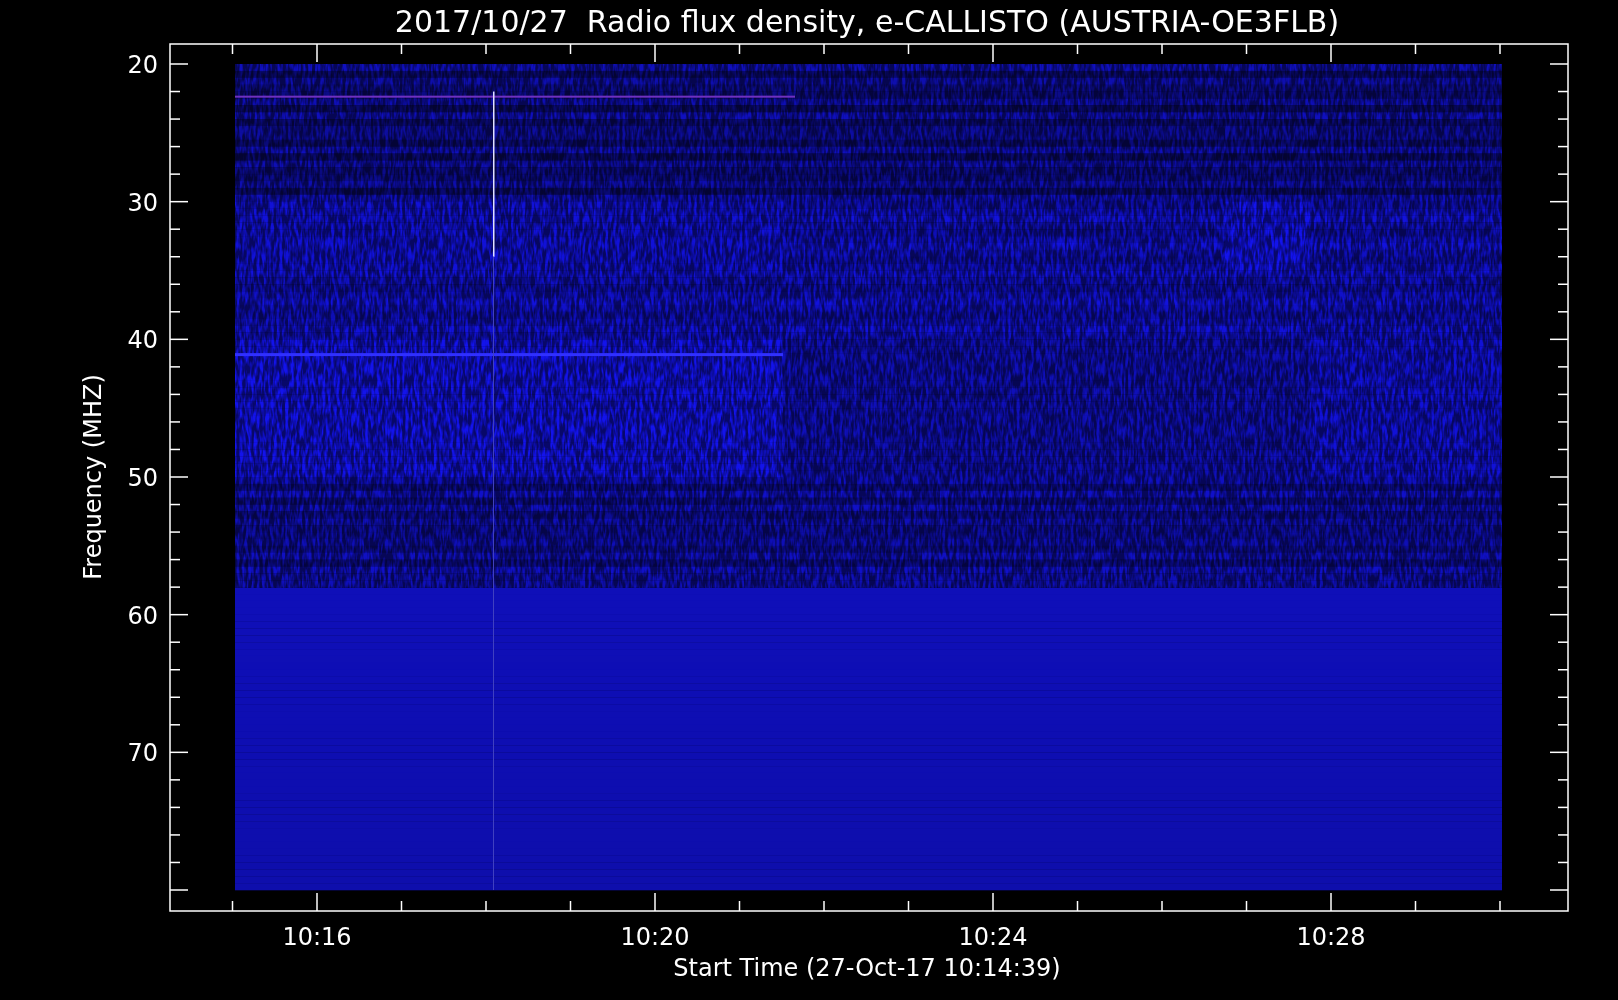 The image size is (1618, 1000). What do you see at coordinates (317, 937) in the screenshot?
I see `x-tick-label: 10:16` at bounding box center [317, 937].